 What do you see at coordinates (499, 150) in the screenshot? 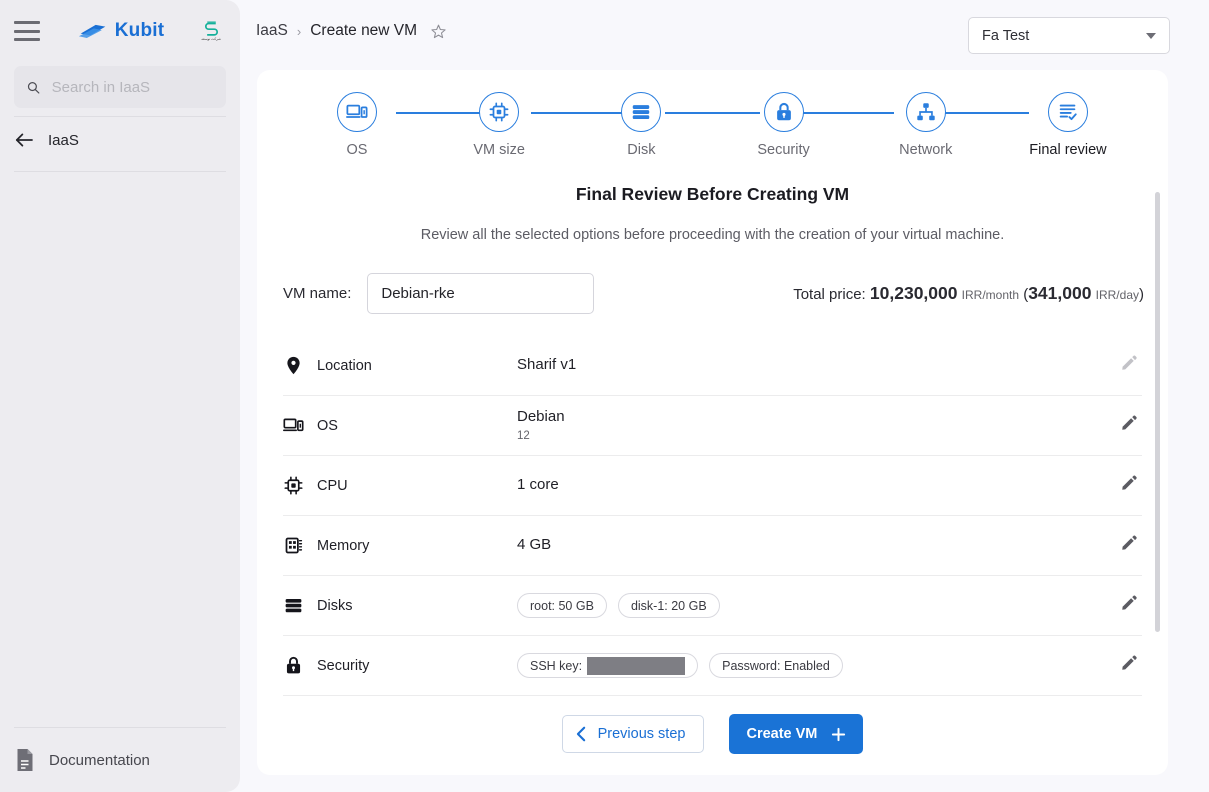
I see `stepper-step-label: VM size` at bounding box center [499, 150].